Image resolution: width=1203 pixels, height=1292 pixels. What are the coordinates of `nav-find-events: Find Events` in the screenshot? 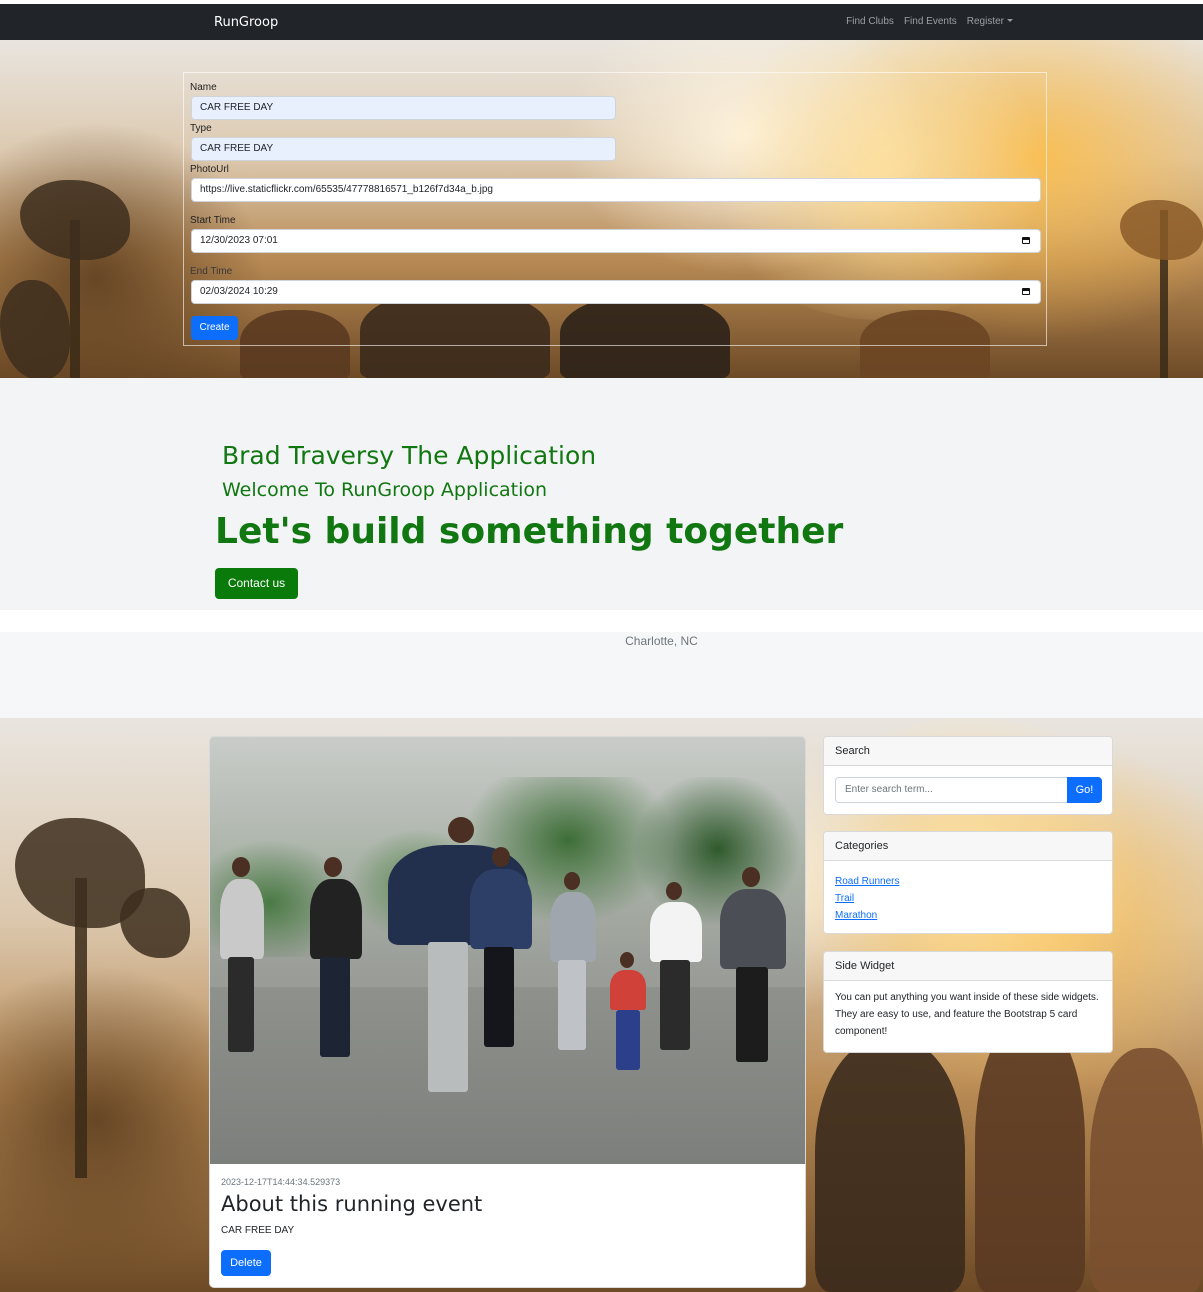 It's located at (930, 21).